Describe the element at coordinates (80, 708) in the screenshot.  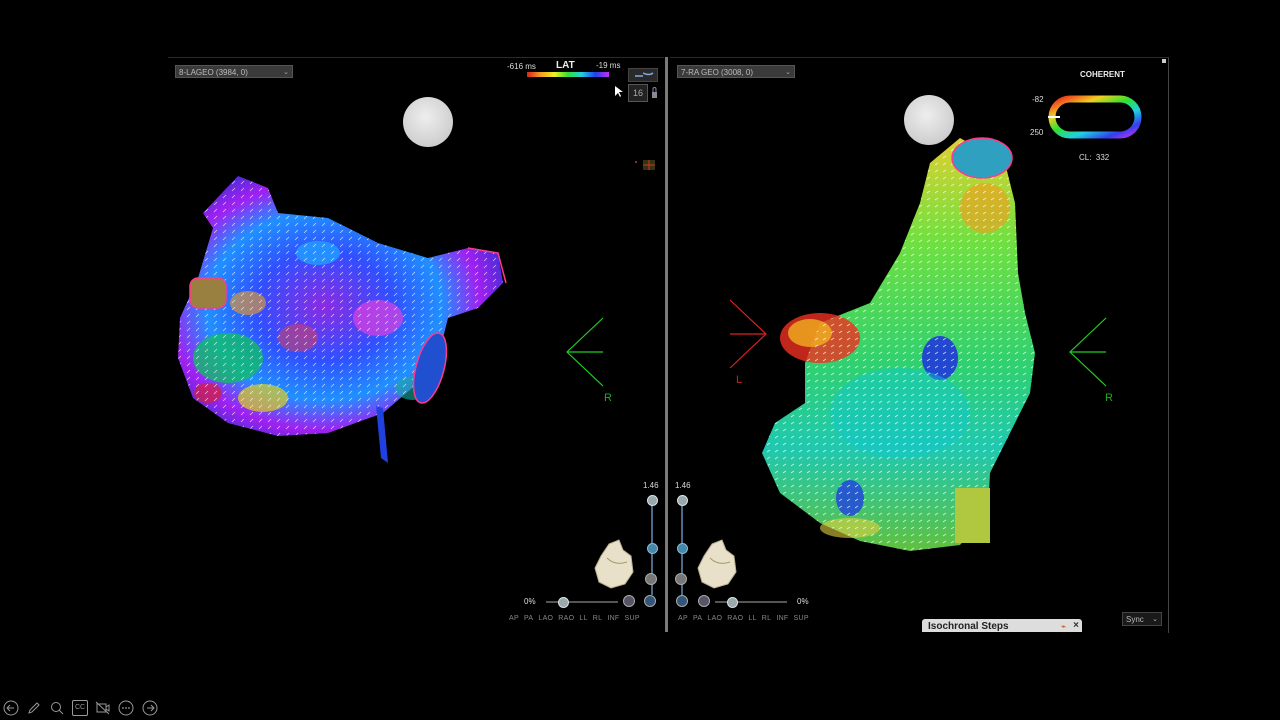
I see `captions-icon: CC` at that location.